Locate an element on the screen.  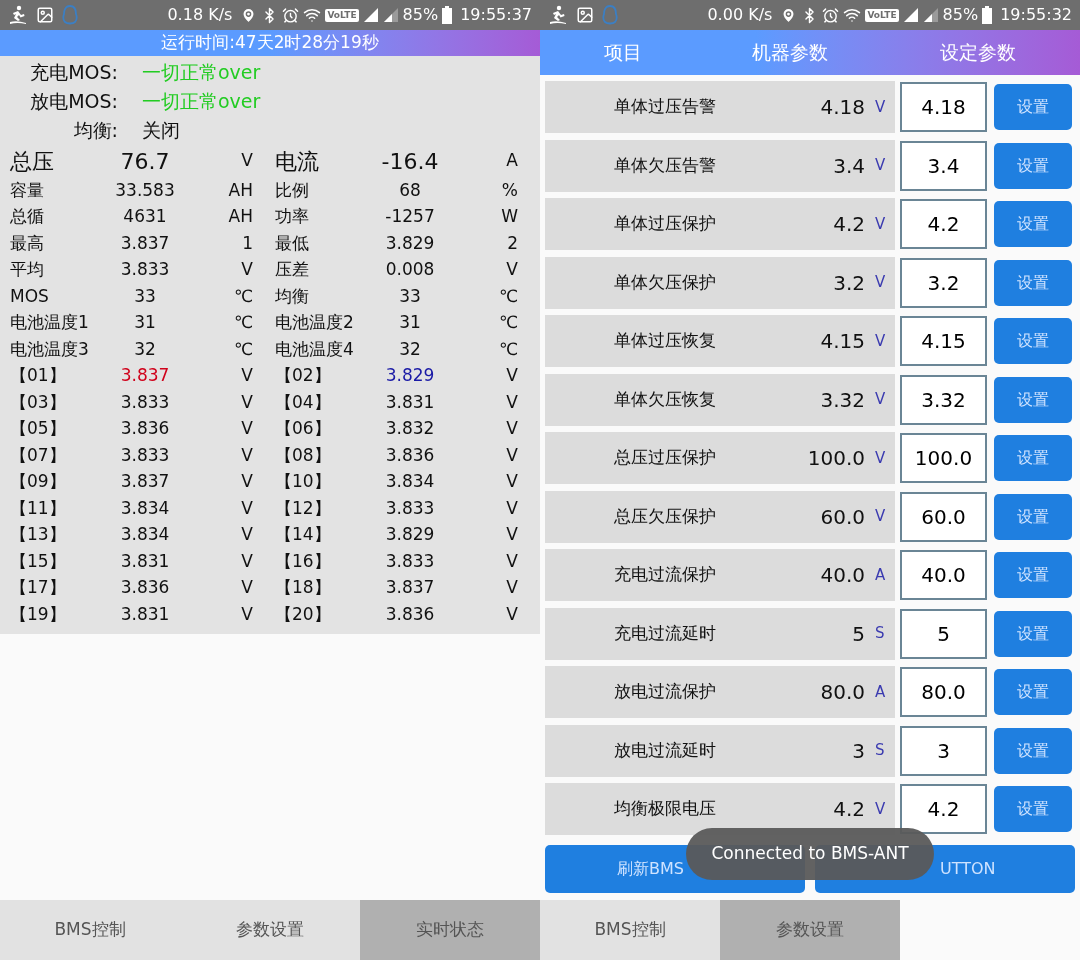
param-input: 4.18 is located at coordinates (943, 107).